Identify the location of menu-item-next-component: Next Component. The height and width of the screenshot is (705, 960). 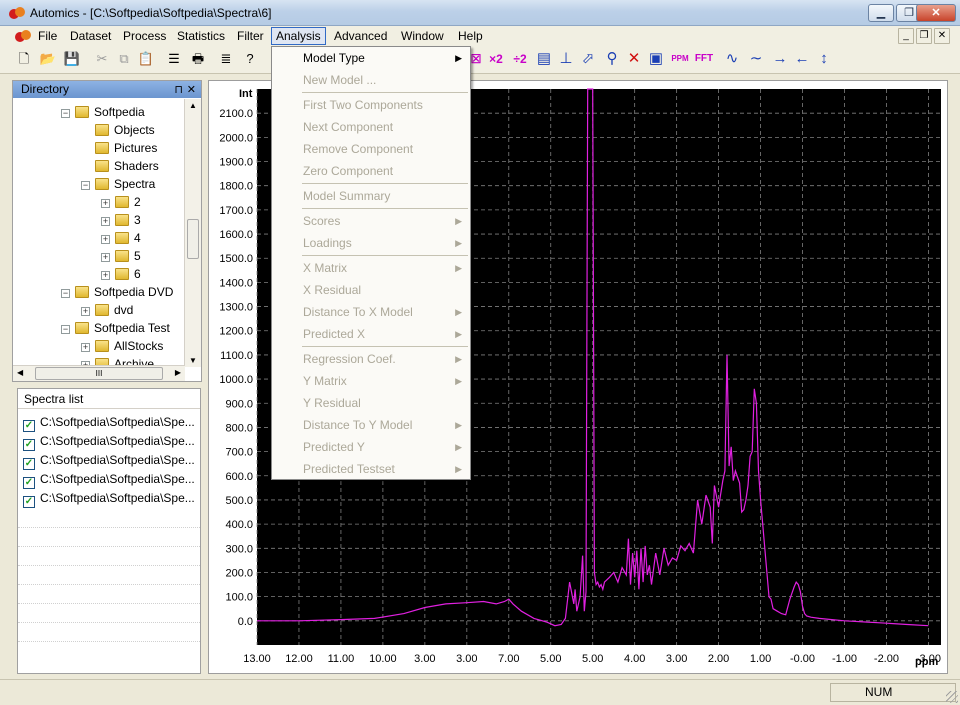
(371, 127).